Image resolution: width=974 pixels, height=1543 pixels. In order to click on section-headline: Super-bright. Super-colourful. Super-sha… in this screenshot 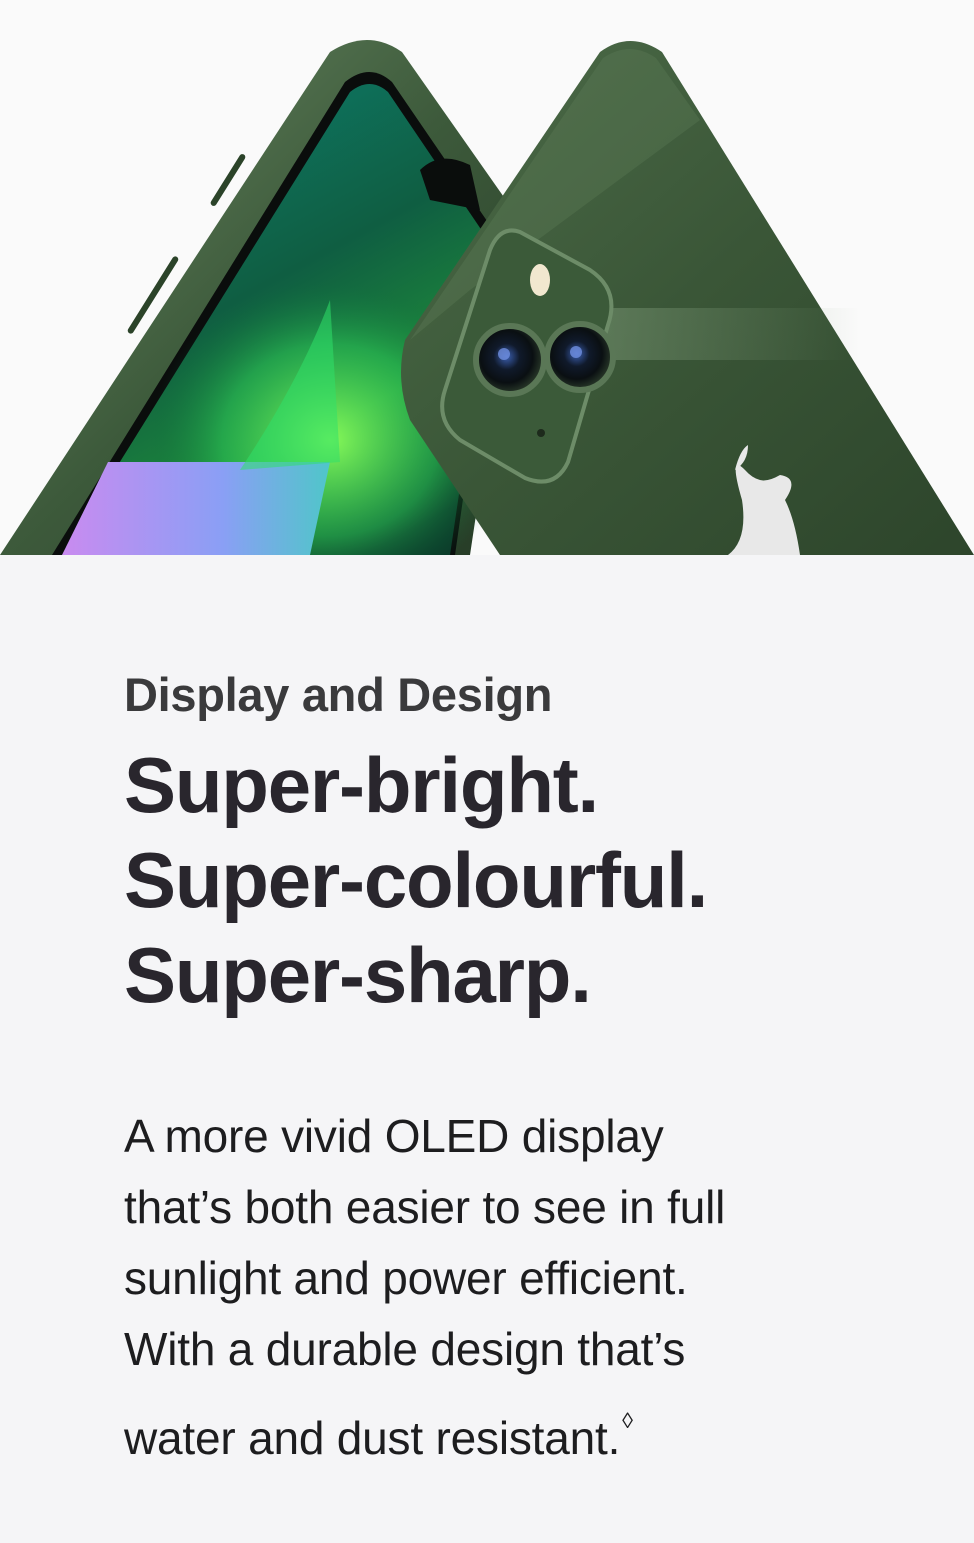, I will do `click(504, 880)`.